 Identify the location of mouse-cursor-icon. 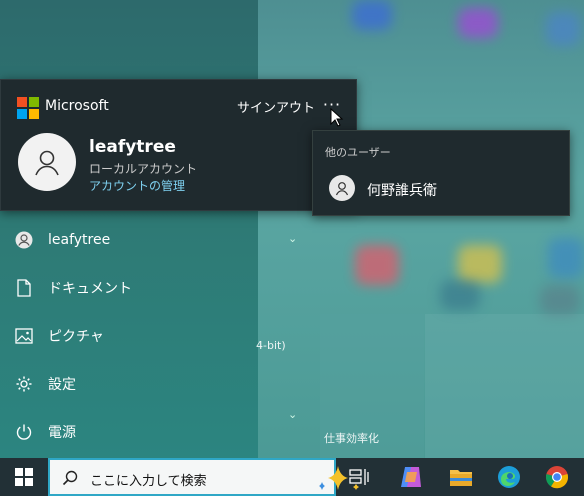
(337, 119).